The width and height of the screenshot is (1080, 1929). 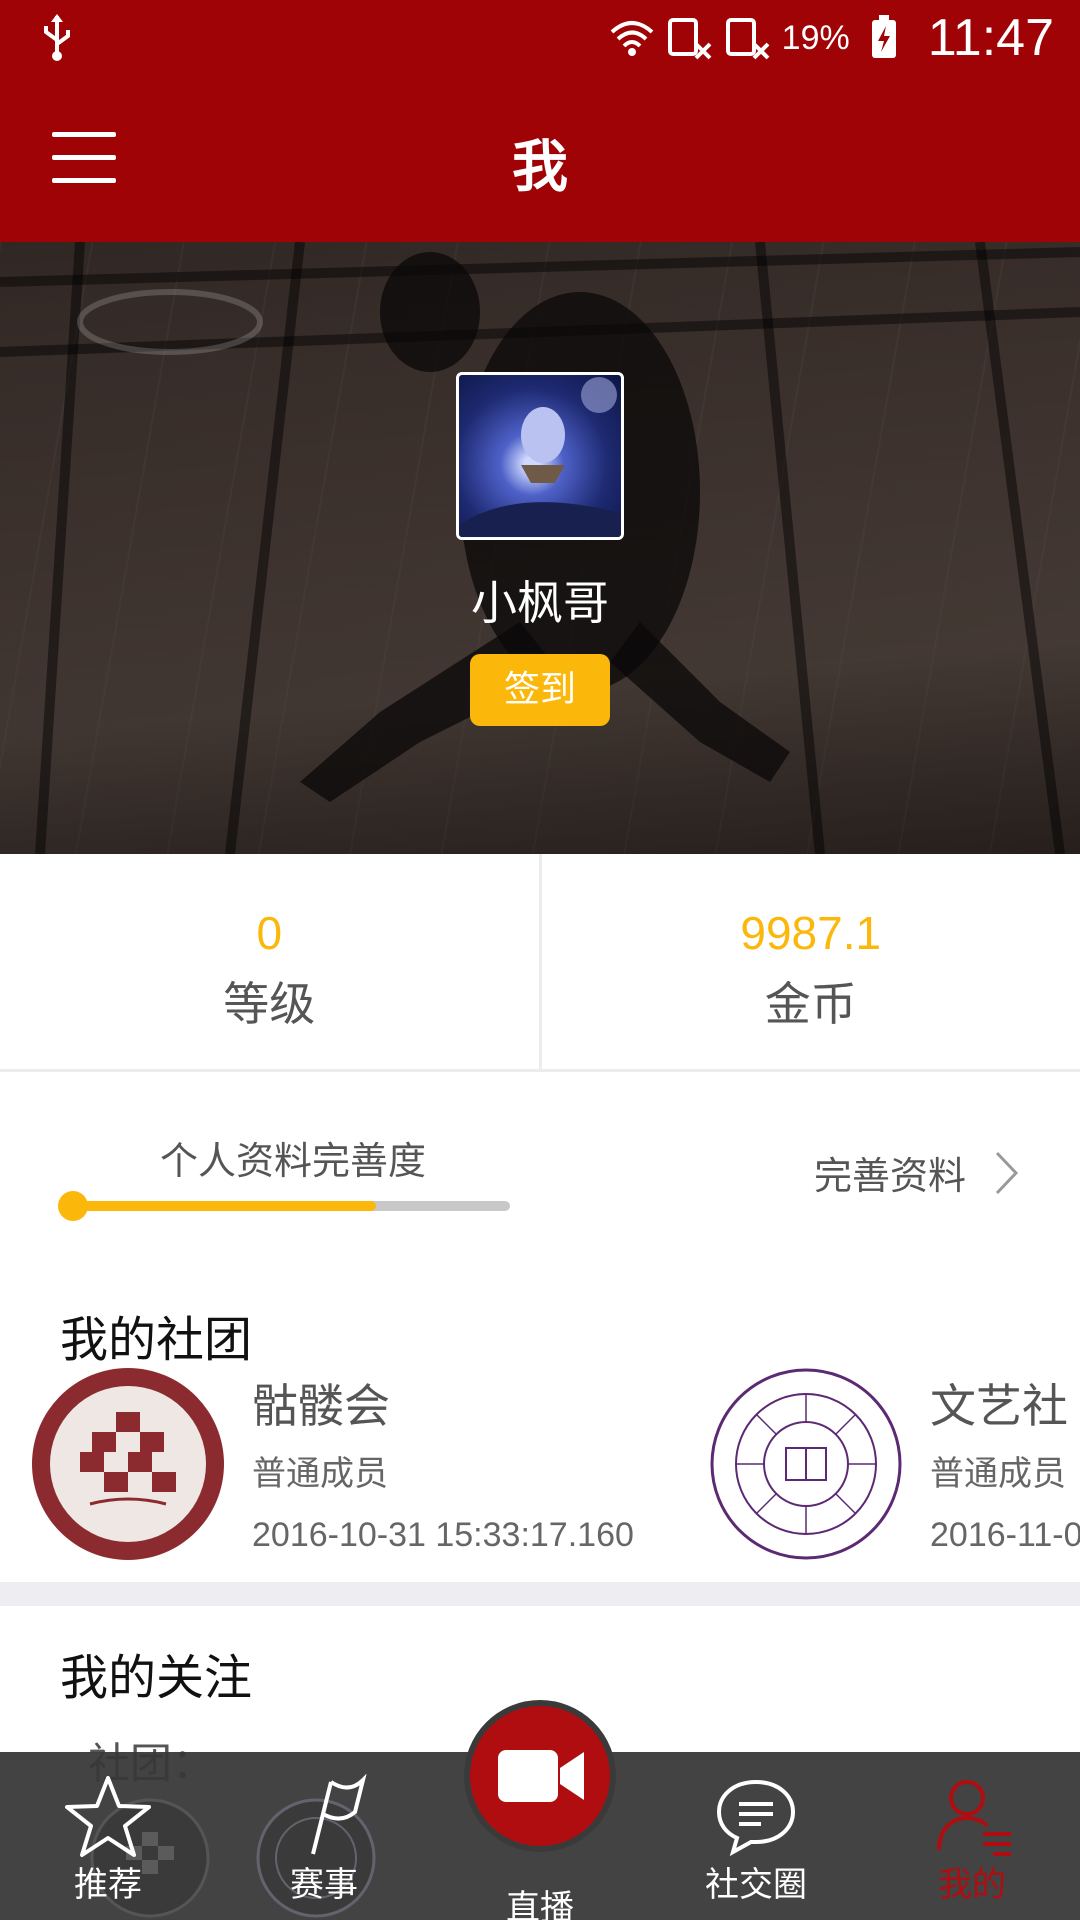 I want to click on nav-recommend: 推荐, so click(x=108, y=1836).